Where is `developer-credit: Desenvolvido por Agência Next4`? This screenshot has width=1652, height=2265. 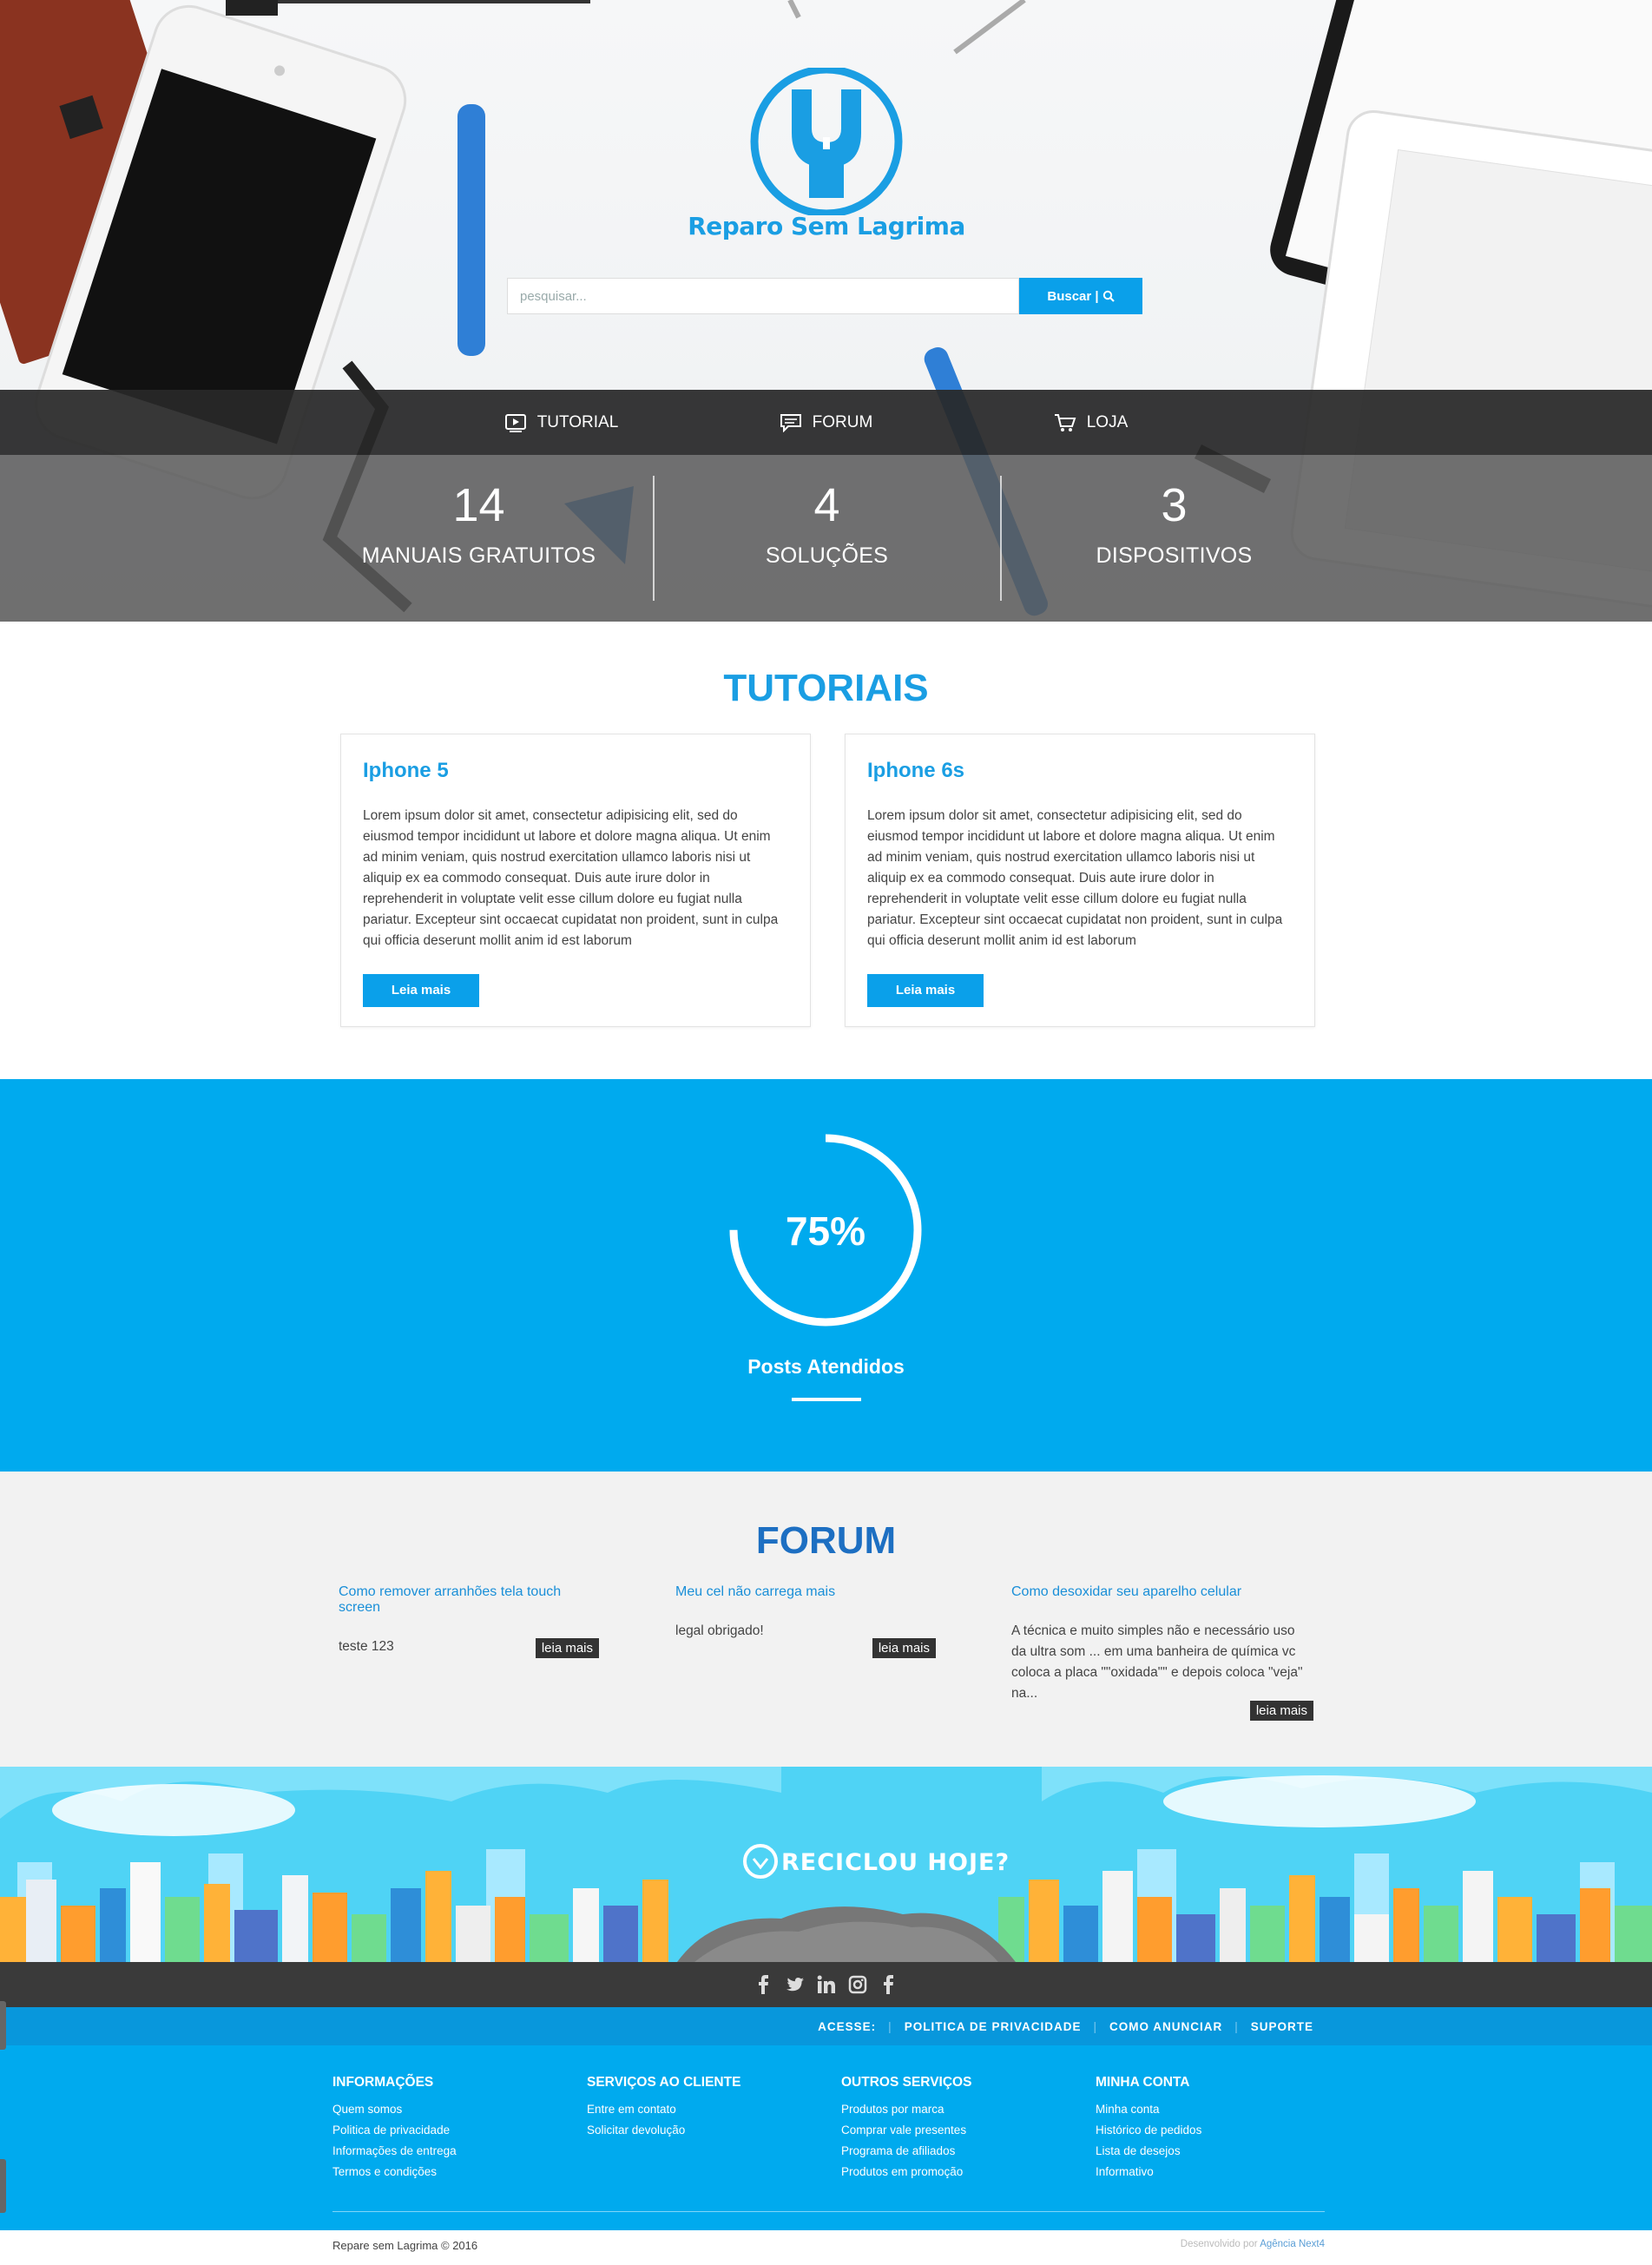 developer-credit: Desenvolvido por Agência Next4 is located at coordinates (1253, 2244).